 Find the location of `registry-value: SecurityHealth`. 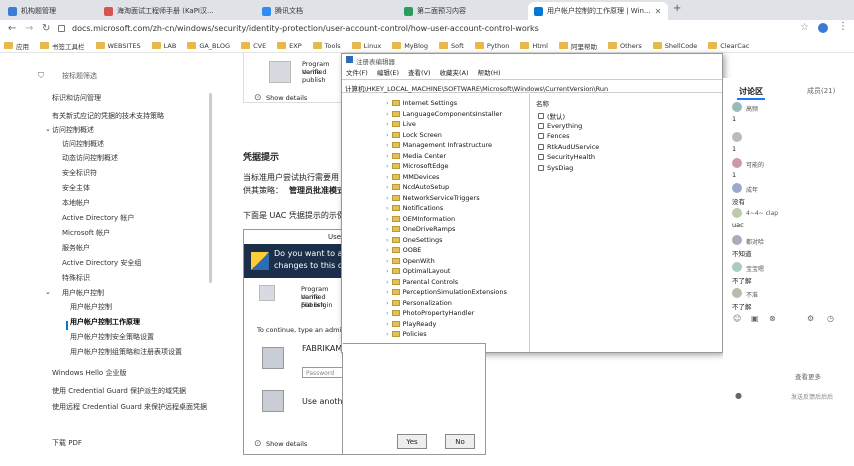

registry-value: SecurityHealth is located at coordinates (566, 157).